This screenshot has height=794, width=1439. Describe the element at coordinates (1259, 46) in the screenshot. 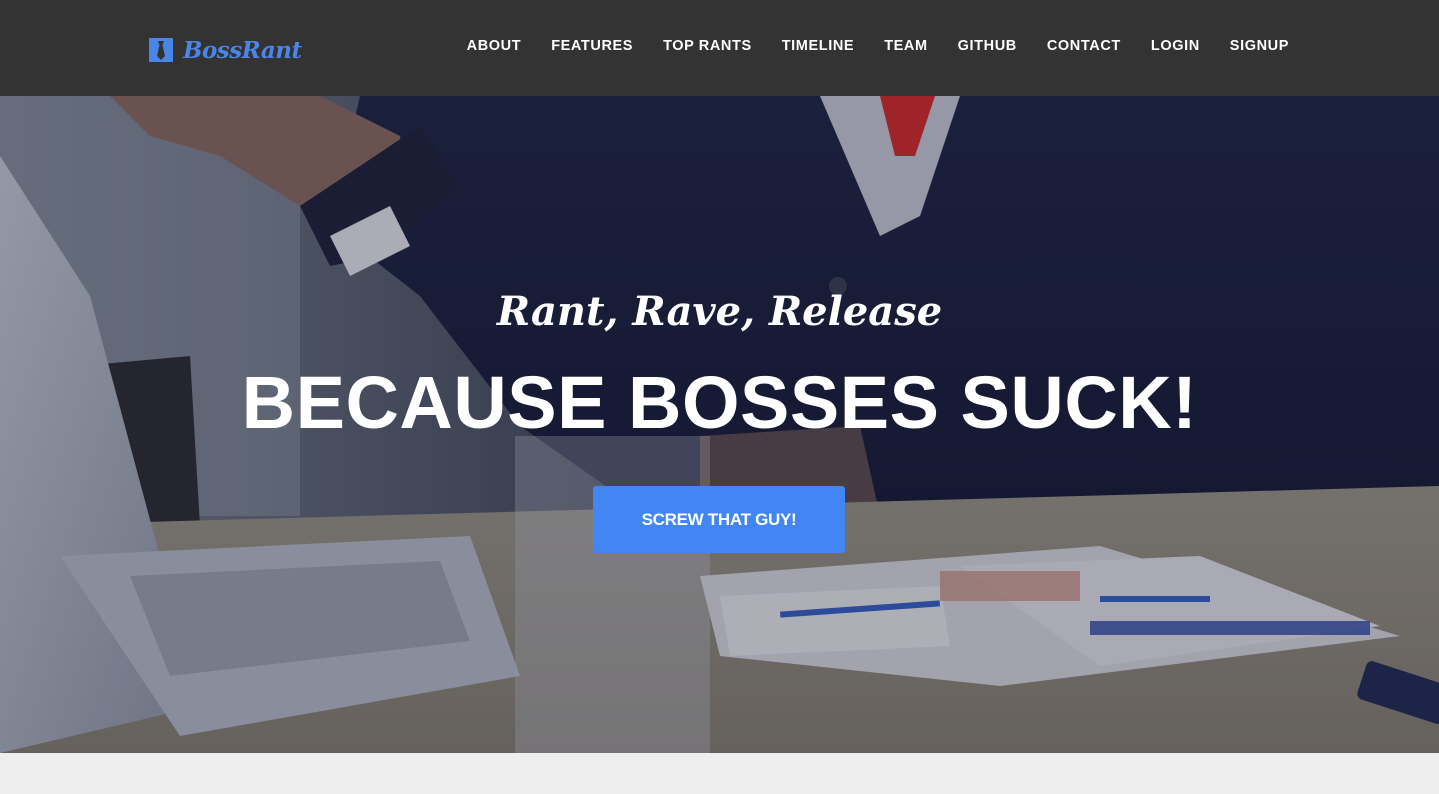

I see `nav-signup: SIGNUP` at that location.